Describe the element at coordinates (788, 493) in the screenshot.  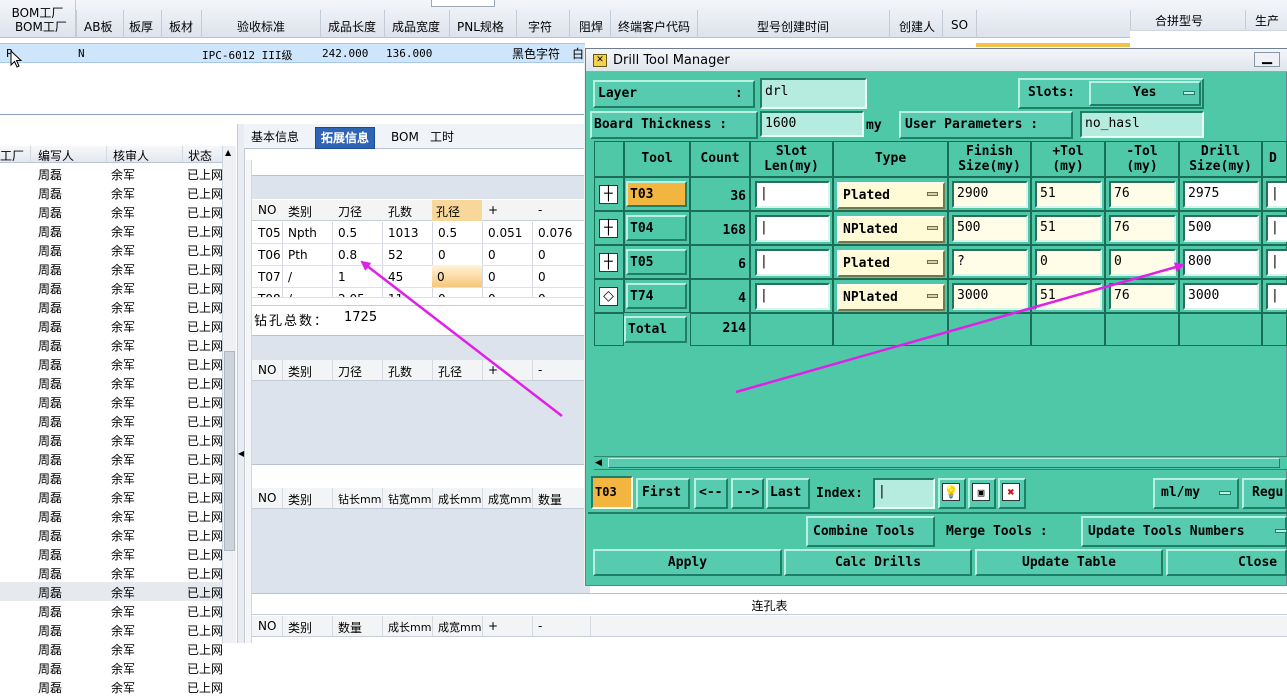
I see `last-button: Last` at that location.